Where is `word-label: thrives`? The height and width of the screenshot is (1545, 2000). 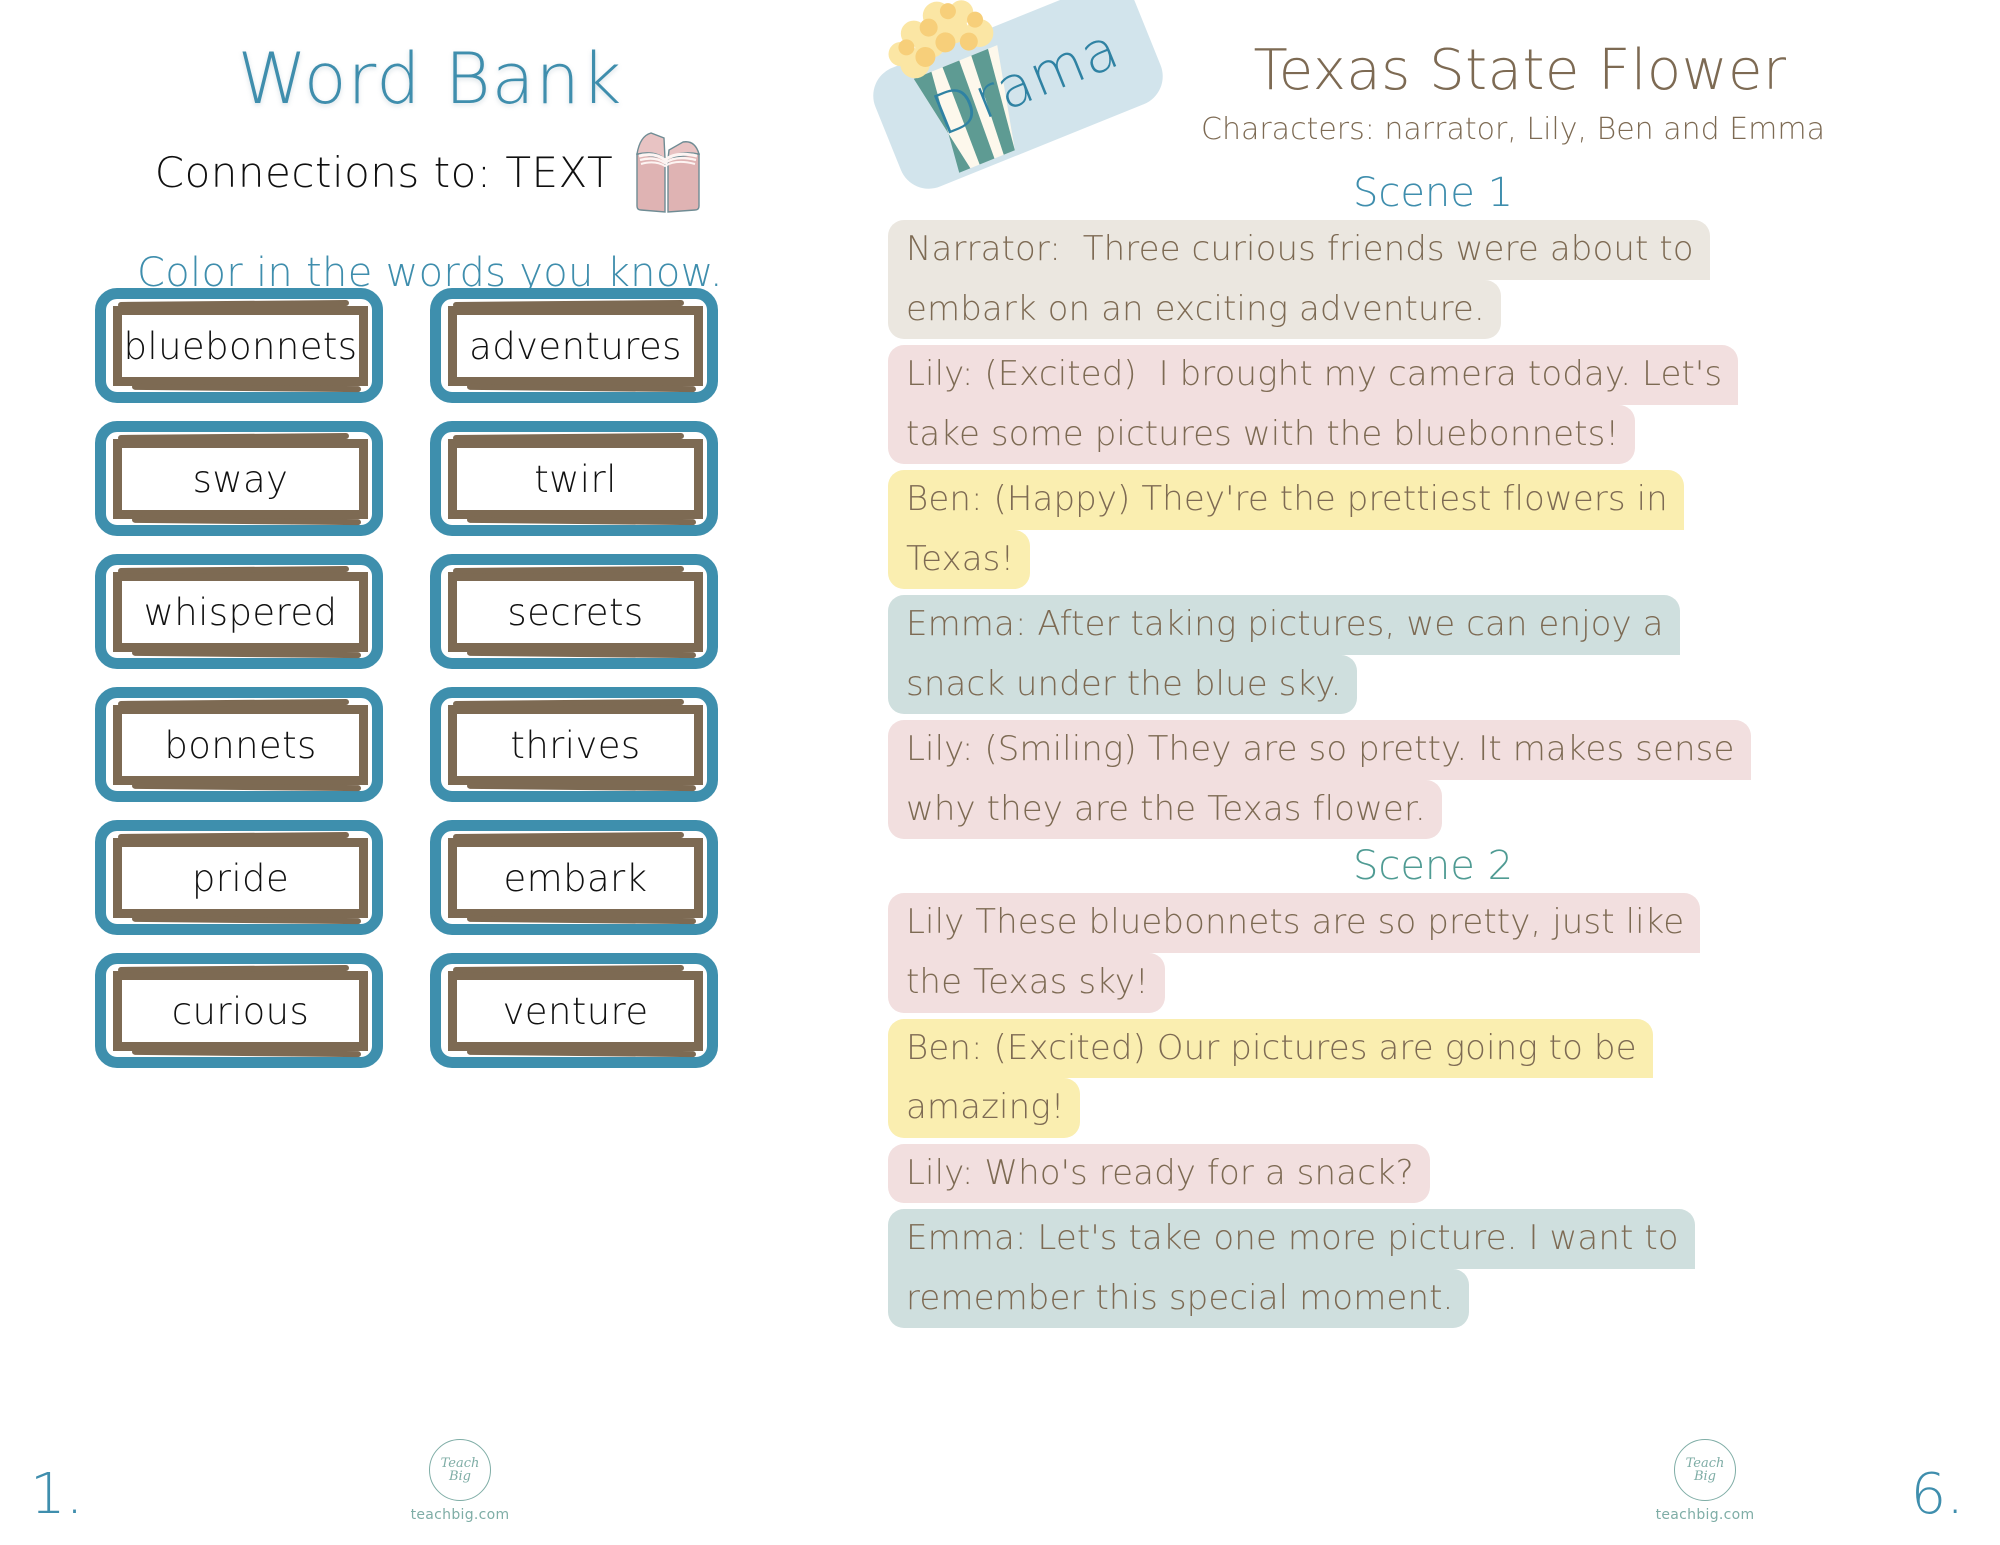
word-label: thrives is located at coordinates (575, 745).